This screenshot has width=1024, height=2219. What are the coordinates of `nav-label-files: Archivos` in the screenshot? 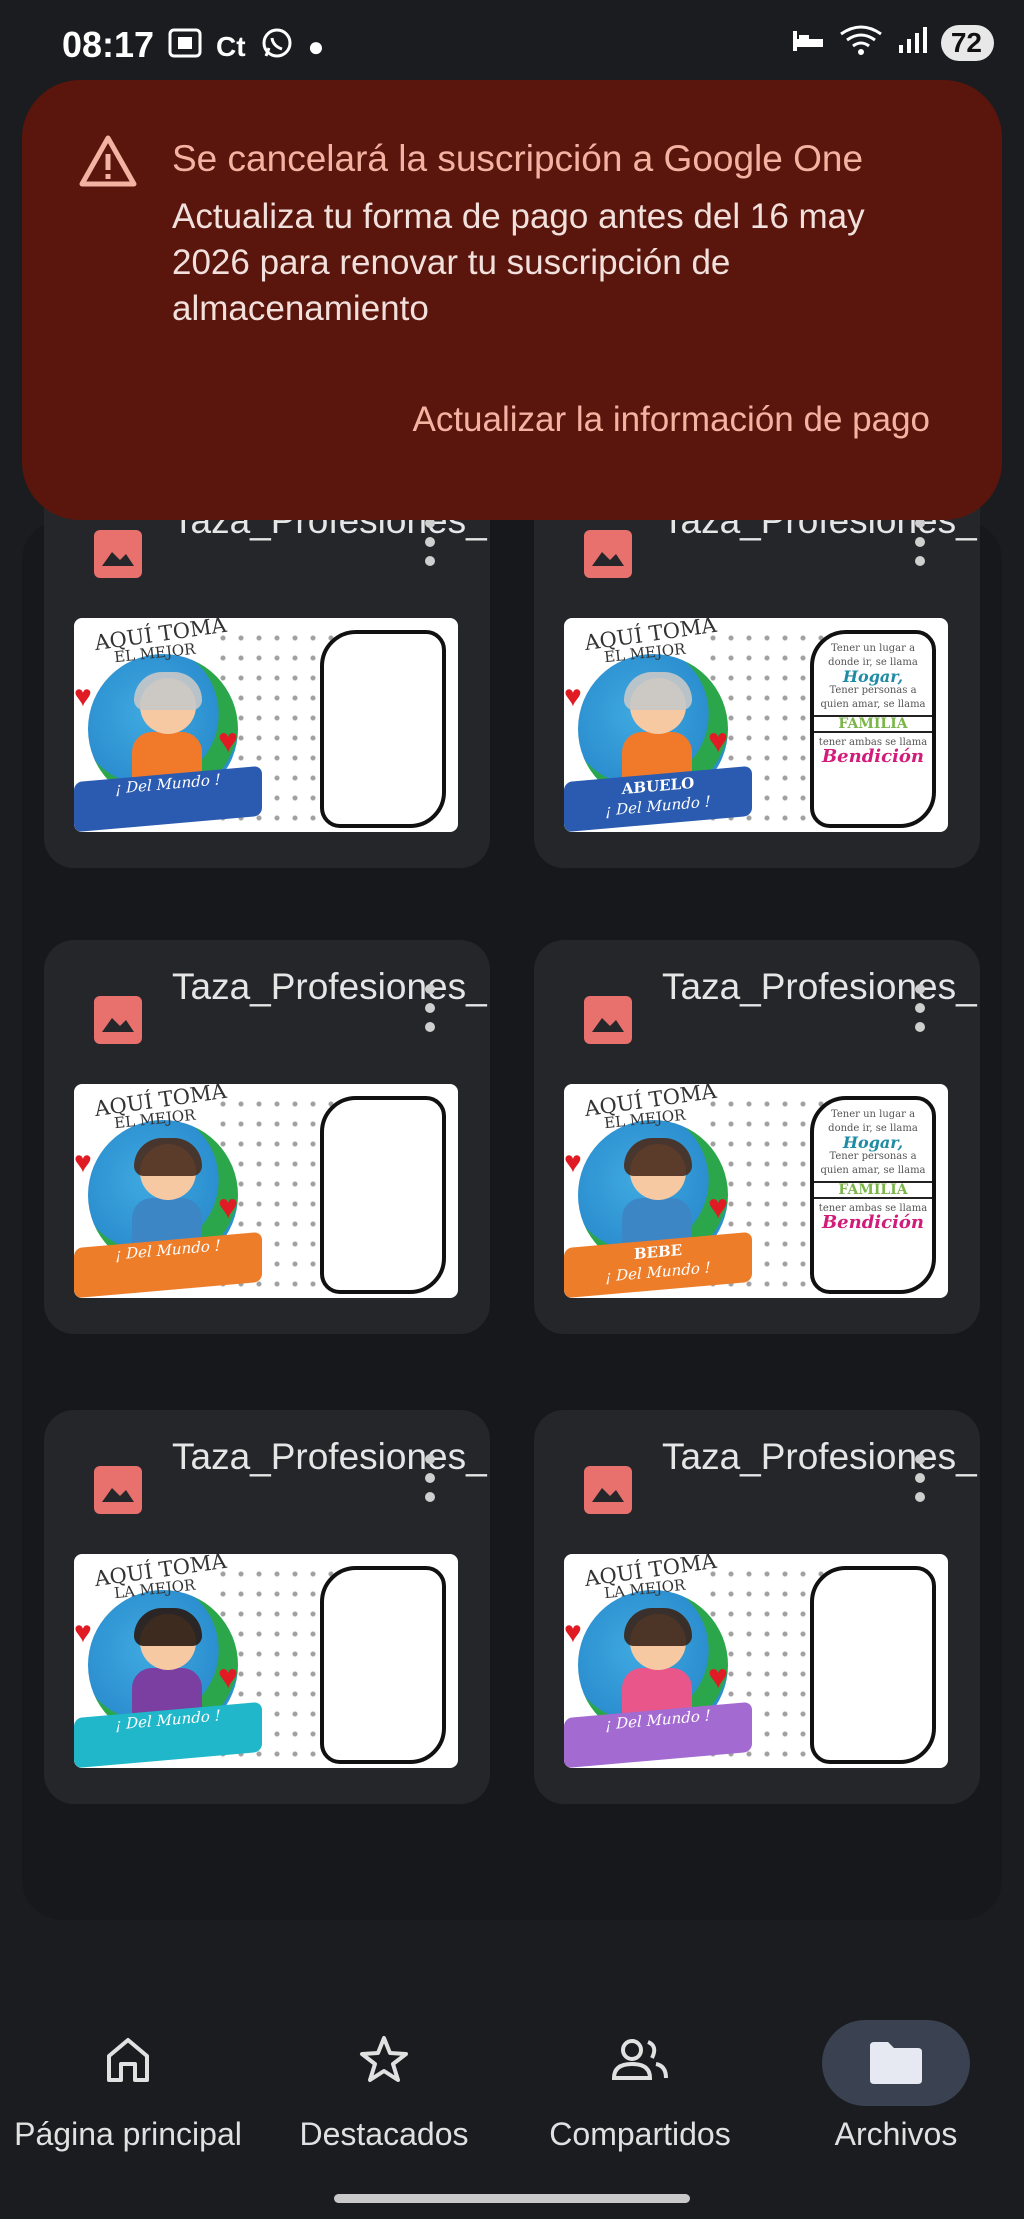 It's located at (896, 2134).